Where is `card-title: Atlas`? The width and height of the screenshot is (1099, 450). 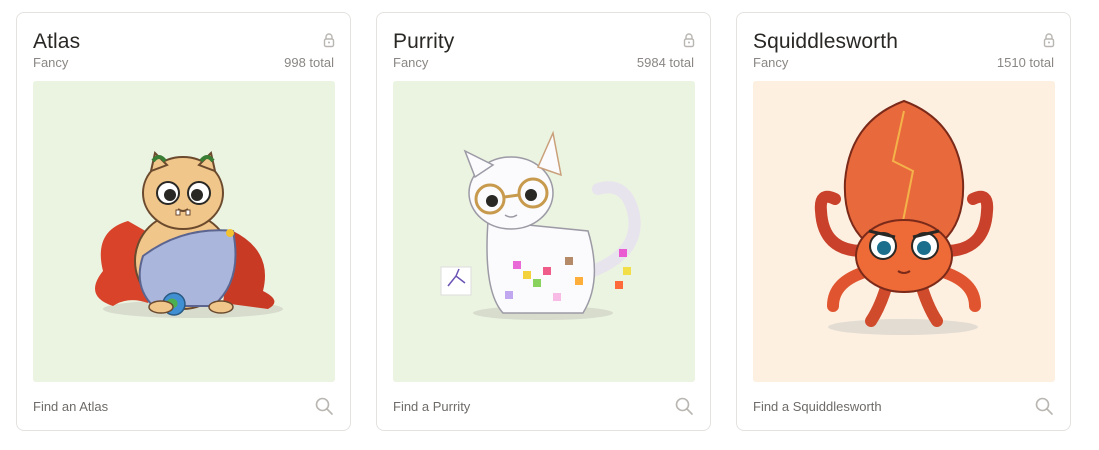
card-title: Atlas is located at coordinates (57, 41).